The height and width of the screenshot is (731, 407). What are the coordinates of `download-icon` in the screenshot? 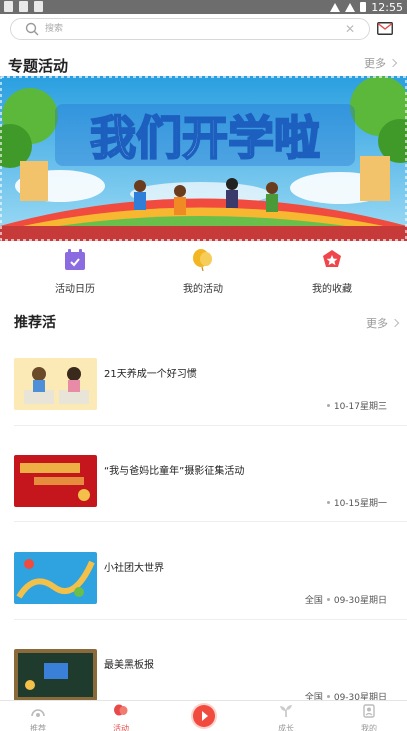 It's located at (23, 6).